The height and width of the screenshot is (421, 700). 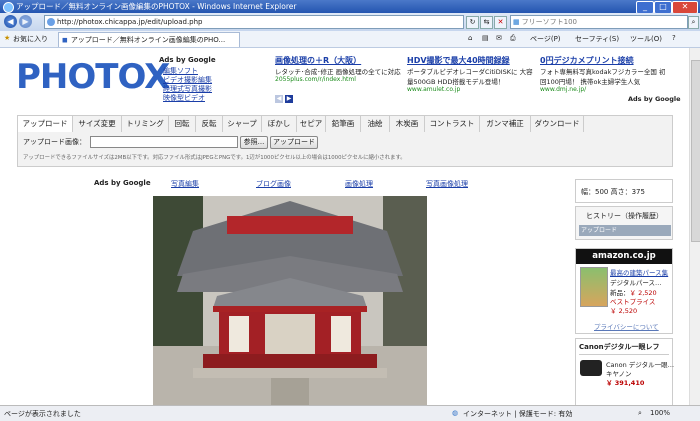 I want to click on page-icon, so click(x=51, y=22).